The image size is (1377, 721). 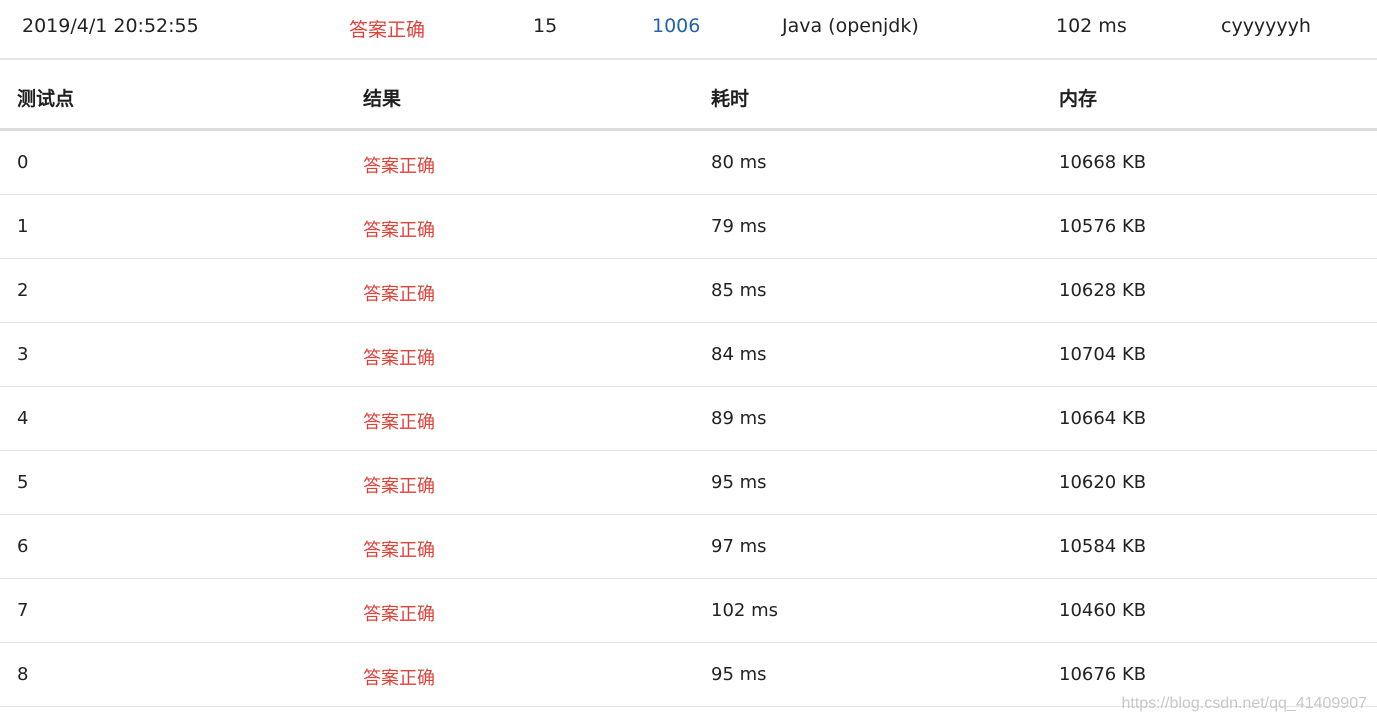 I want to click on testcase-time: 85 ms, so click(x=739, y=290).